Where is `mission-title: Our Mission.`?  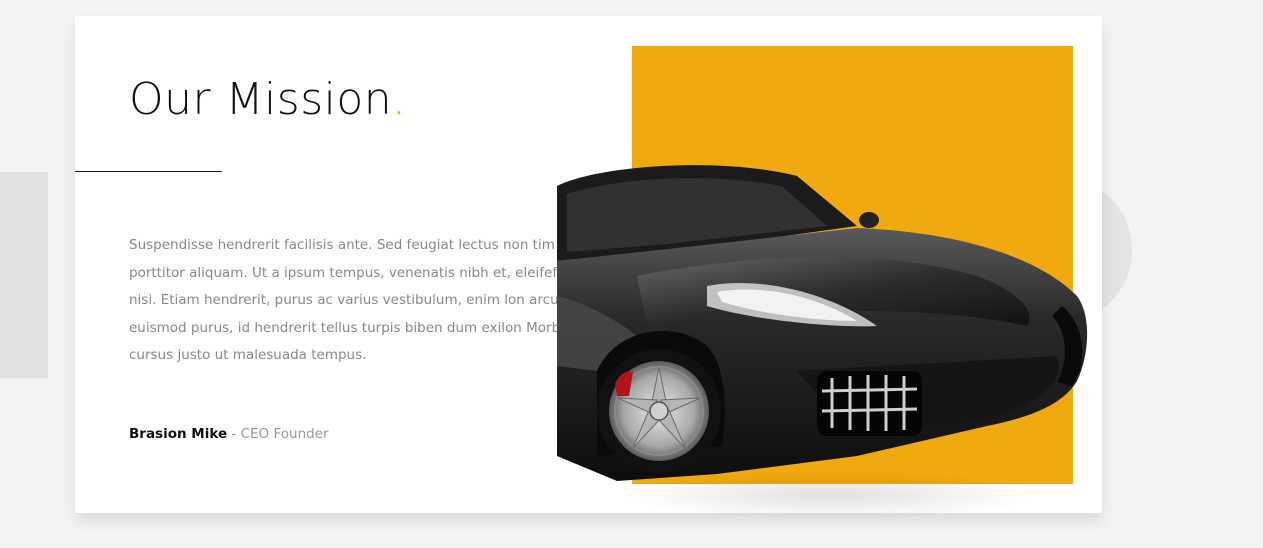 mission-title: Our Mission. is located at coordinates (268, 100).